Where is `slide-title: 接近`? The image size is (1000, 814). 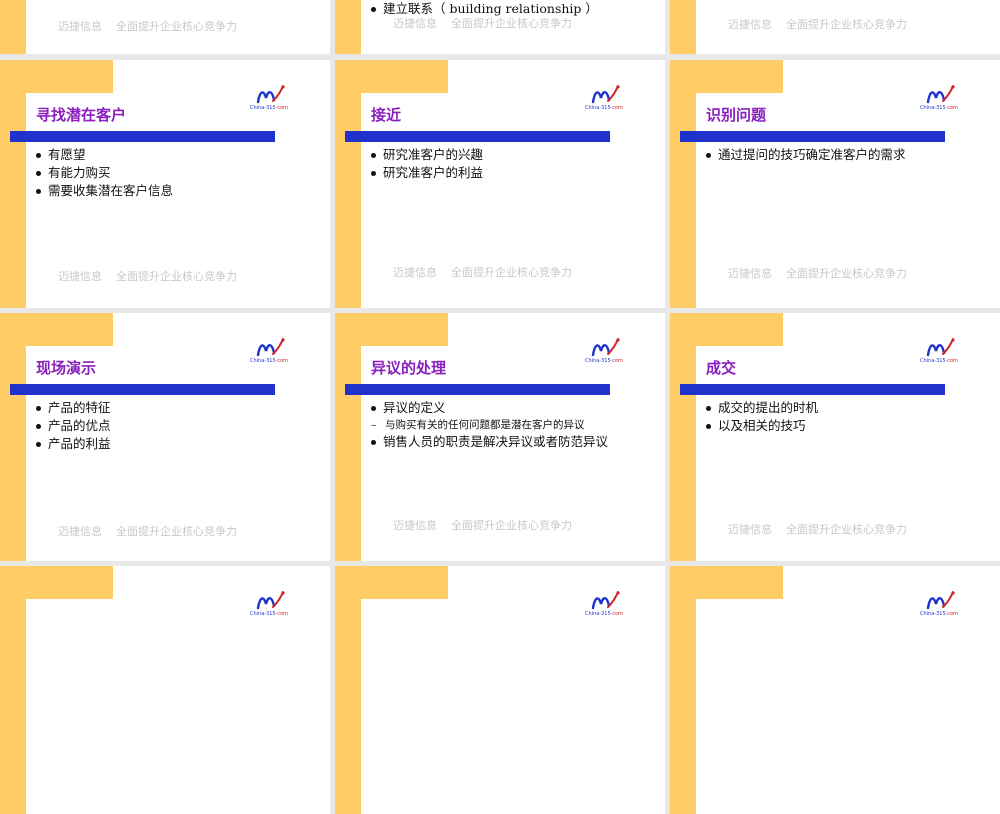
slide-title: 接近 is located at coordinates (386, 115).